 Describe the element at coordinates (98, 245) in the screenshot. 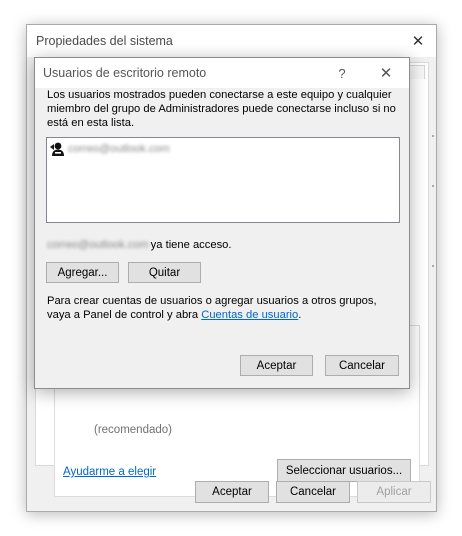

I see `access-email: correo@outlook.com` at that location.